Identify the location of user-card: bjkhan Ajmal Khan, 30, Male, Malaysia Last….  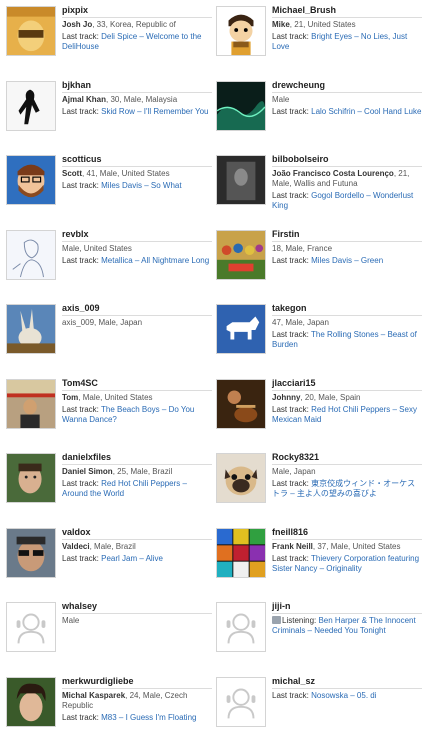
(108, 111).